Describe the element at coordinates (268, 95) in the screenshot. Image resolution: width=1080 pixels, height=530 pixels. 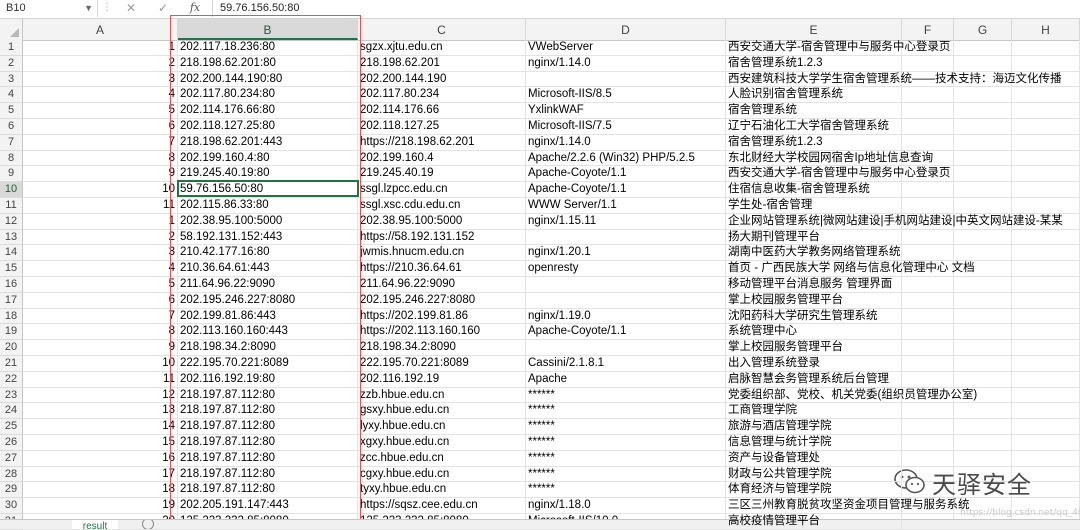
I see `cell-b: 202.117.80.234:80` at that location.